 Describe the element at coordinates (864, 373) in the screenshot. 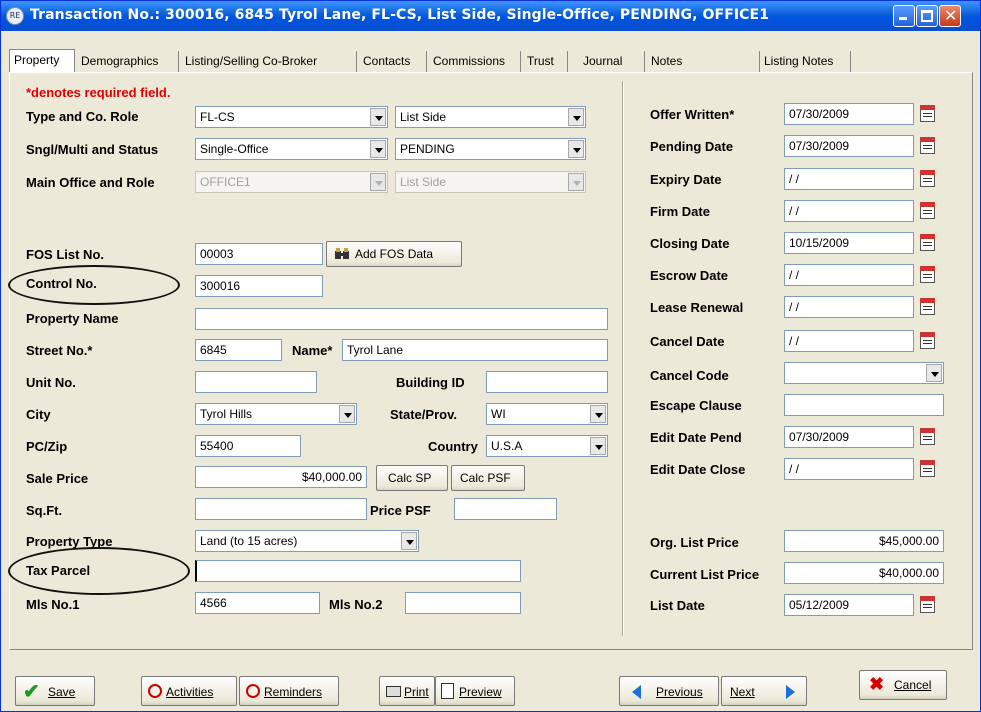

I see `cancel-code-select` at that location.